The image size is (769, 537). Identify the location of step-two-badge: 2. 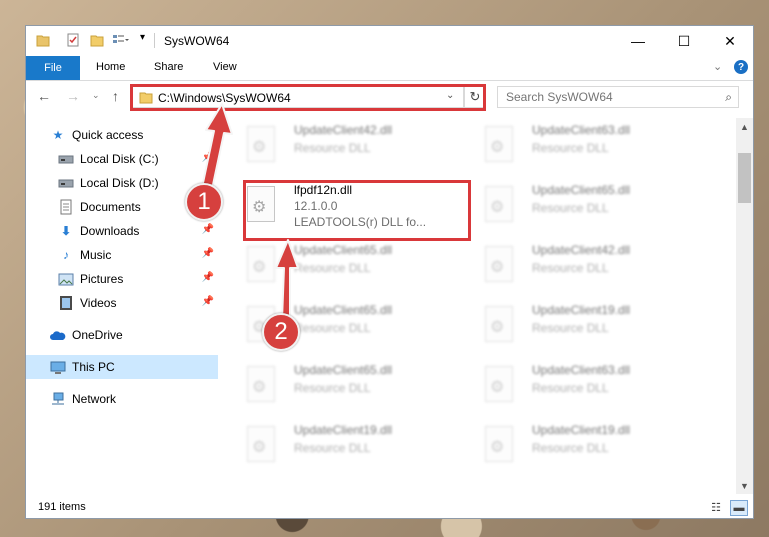
(281, 332).